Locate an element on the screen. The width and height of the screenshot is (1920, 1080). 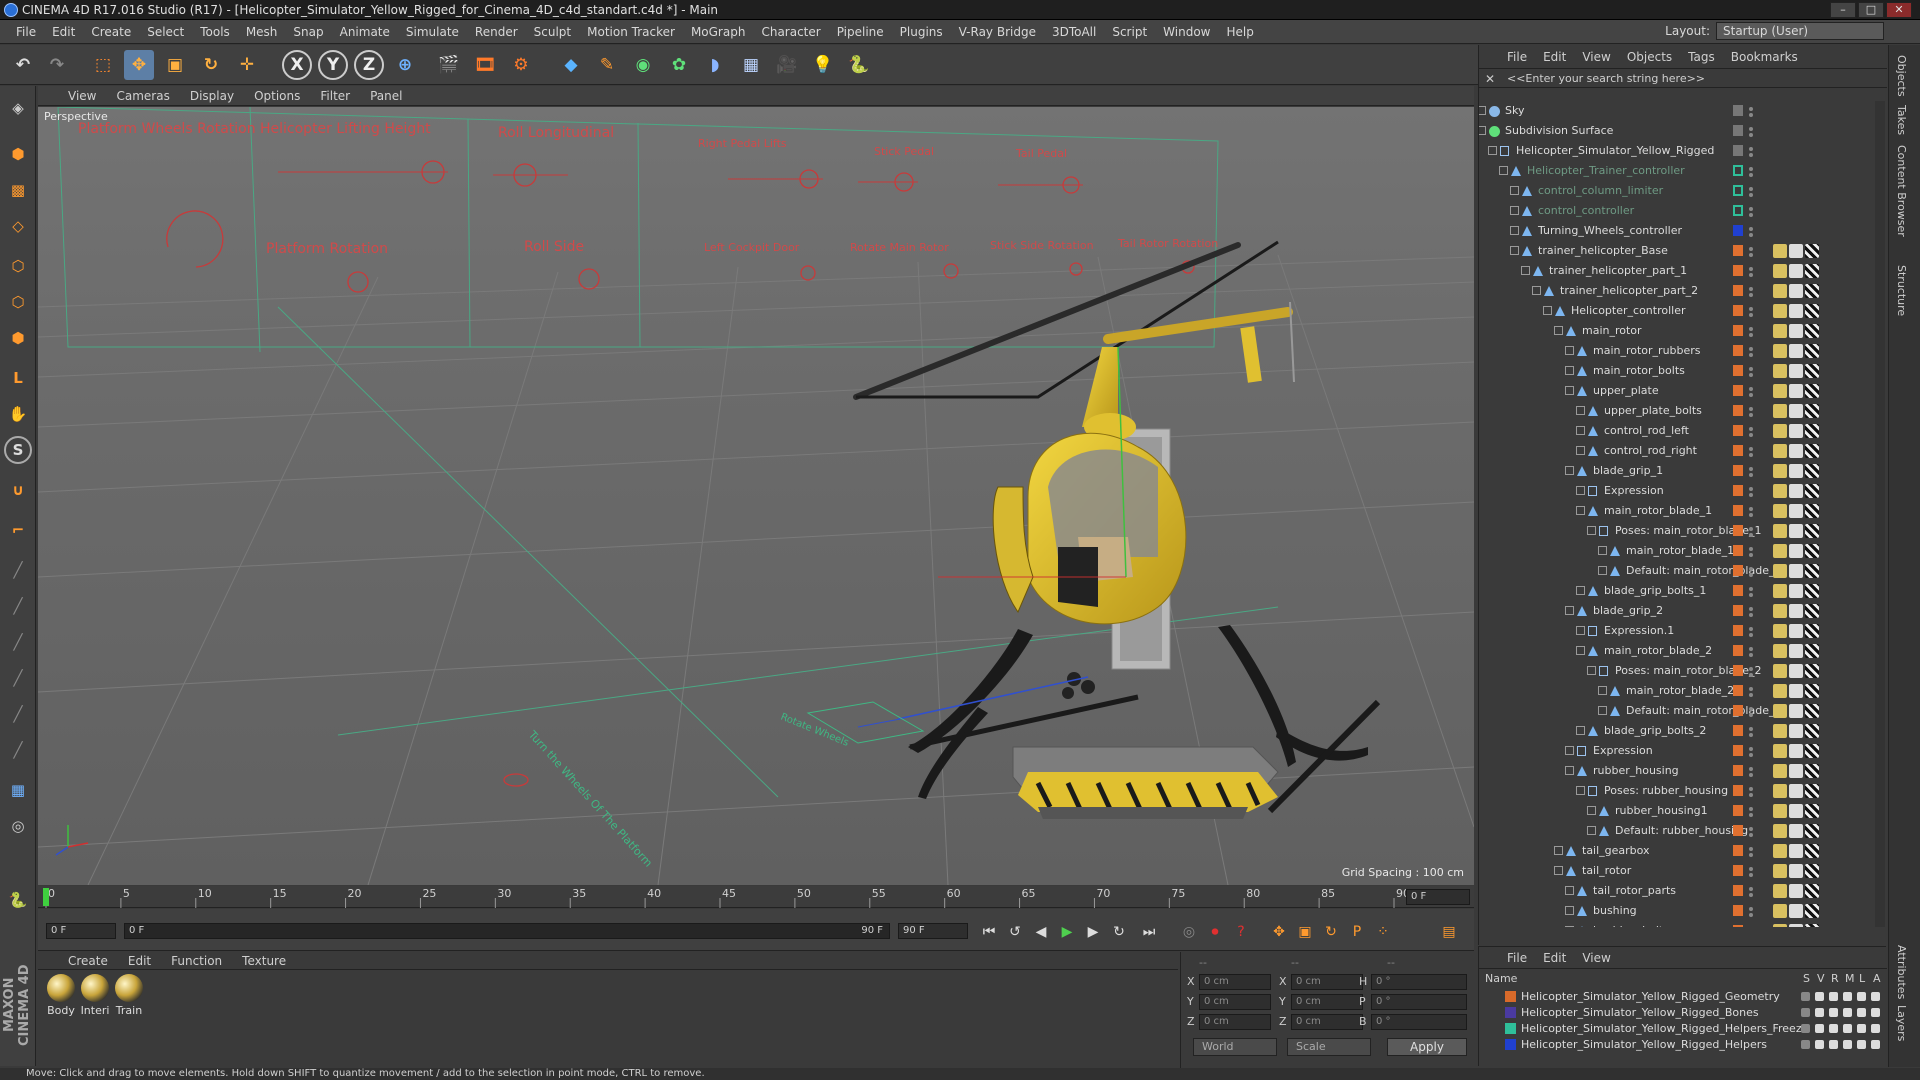
texture-mode-icon: ▩ is located at coordinates (18, 190).